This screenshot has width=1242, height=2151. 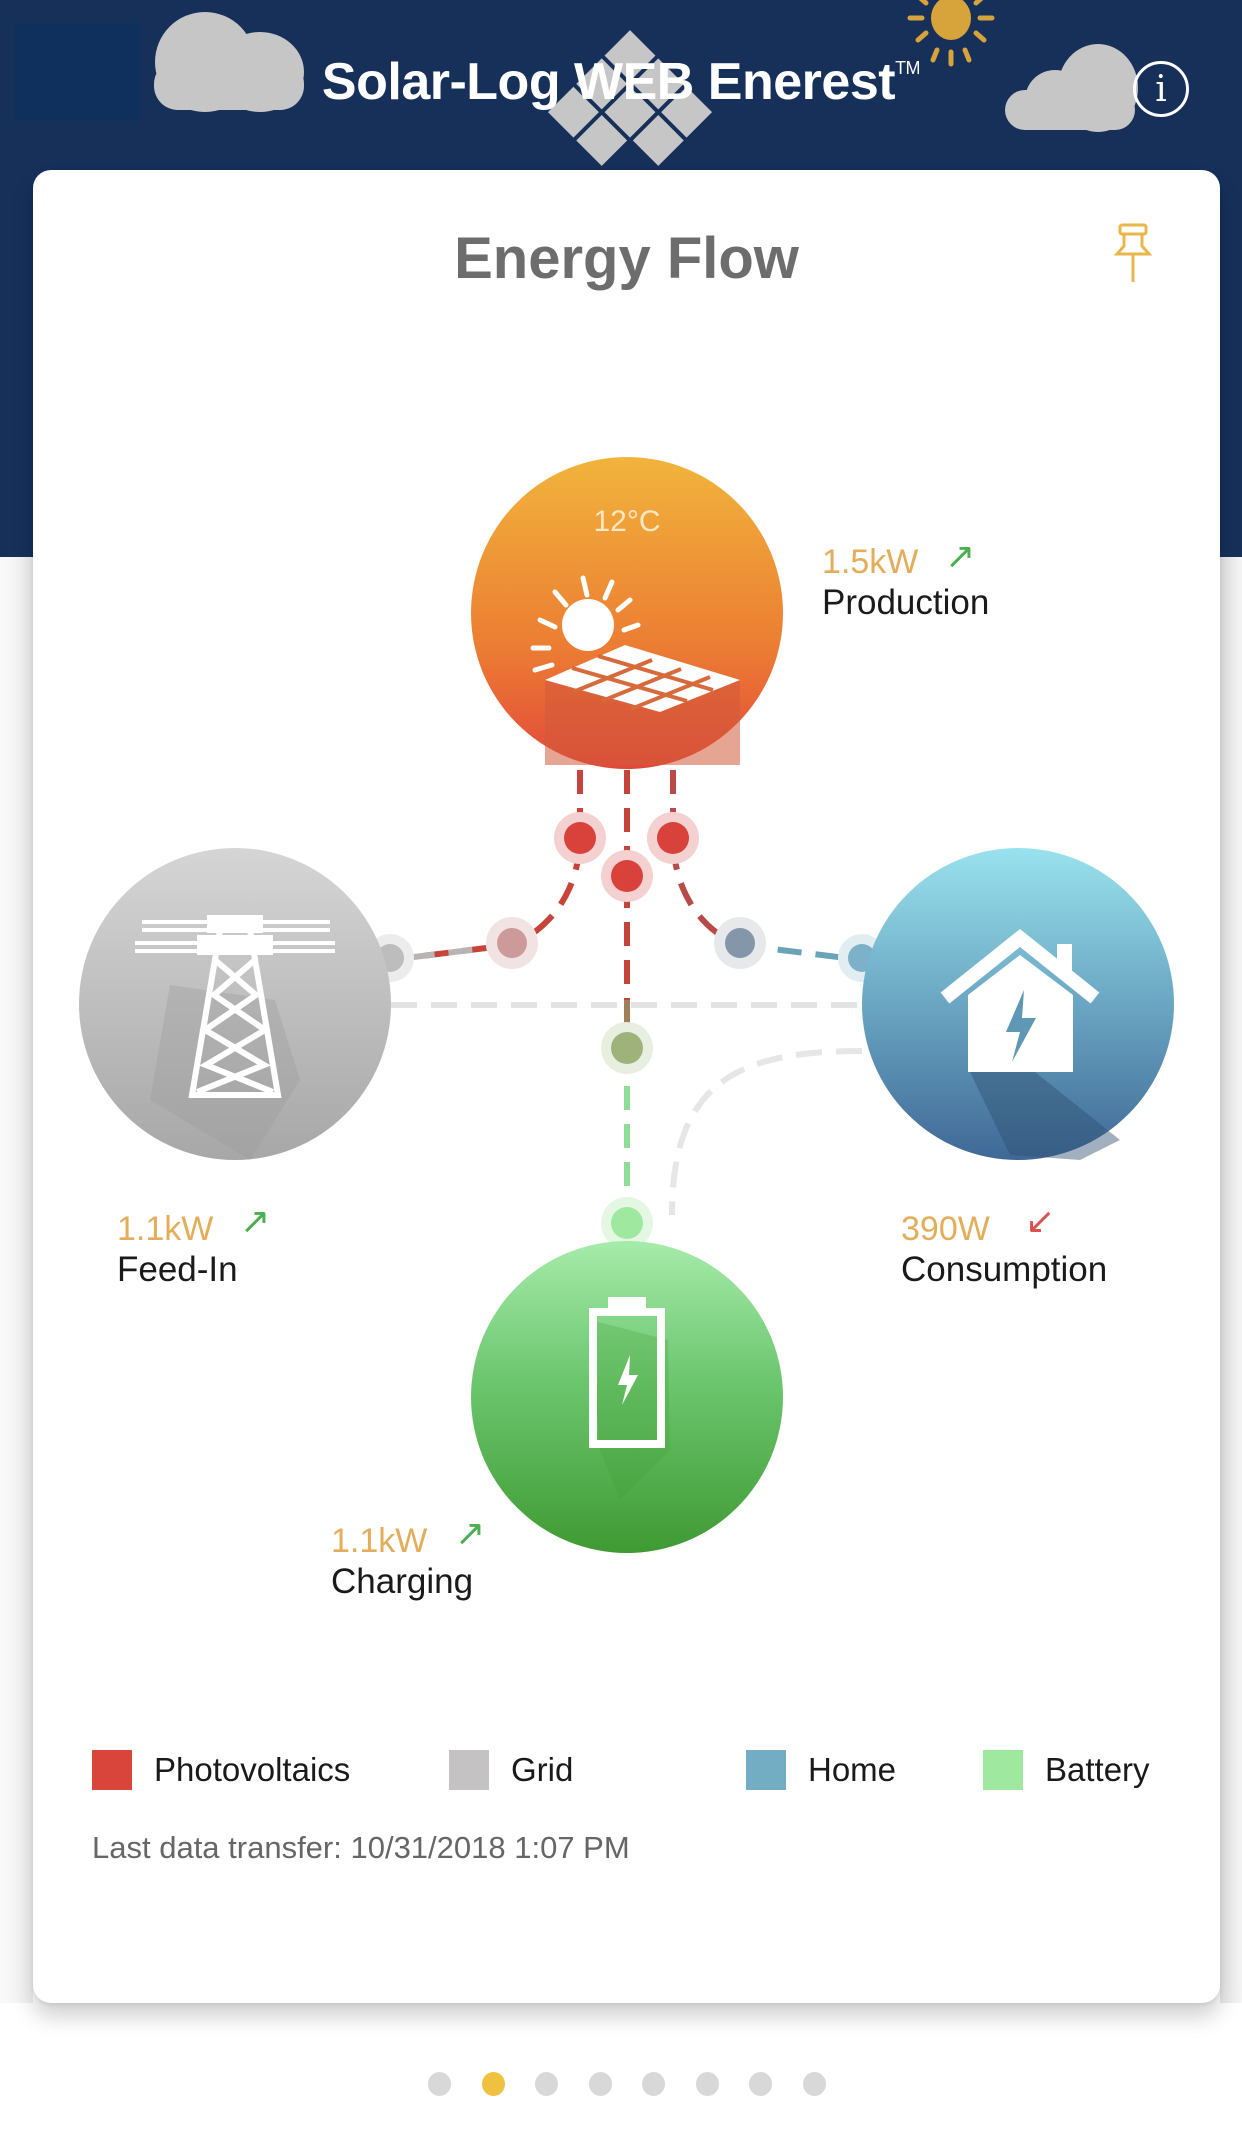 What do you see at coordinates (379, 1541) in the screenshot?
I see `charging-value: 1.1kW` at bounding box center [379, 1541].